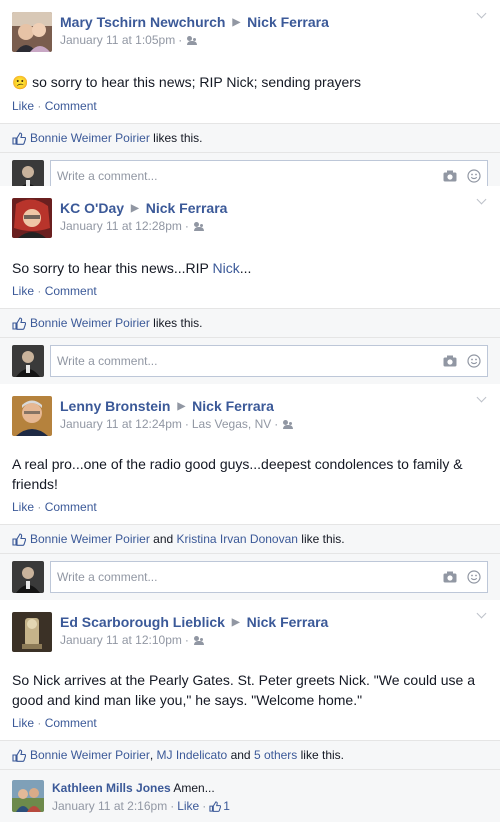 This screenshot has height=823, width=500. What do you see at coordinates (142, 22) in the screenshot?
I see `author-name-link: Mary Tschirn Newchurch` at bounding box center [142, 22].